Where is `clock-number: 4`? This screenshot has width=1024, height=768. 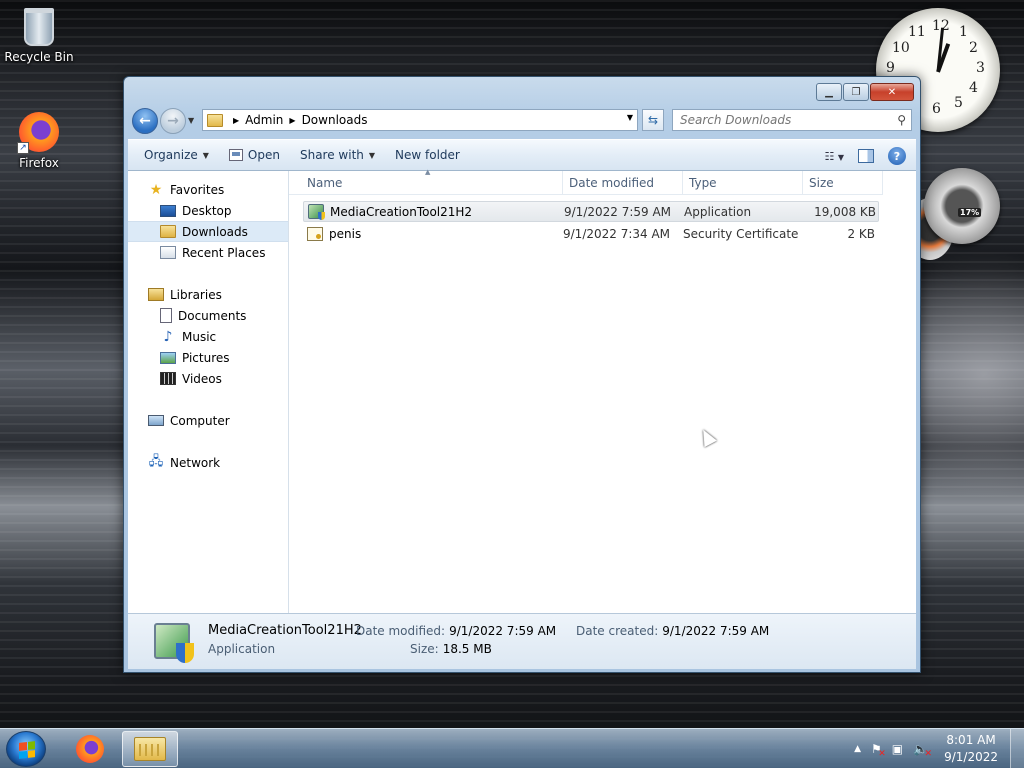
clock-number: 4 is located at coordinates (973, 88).